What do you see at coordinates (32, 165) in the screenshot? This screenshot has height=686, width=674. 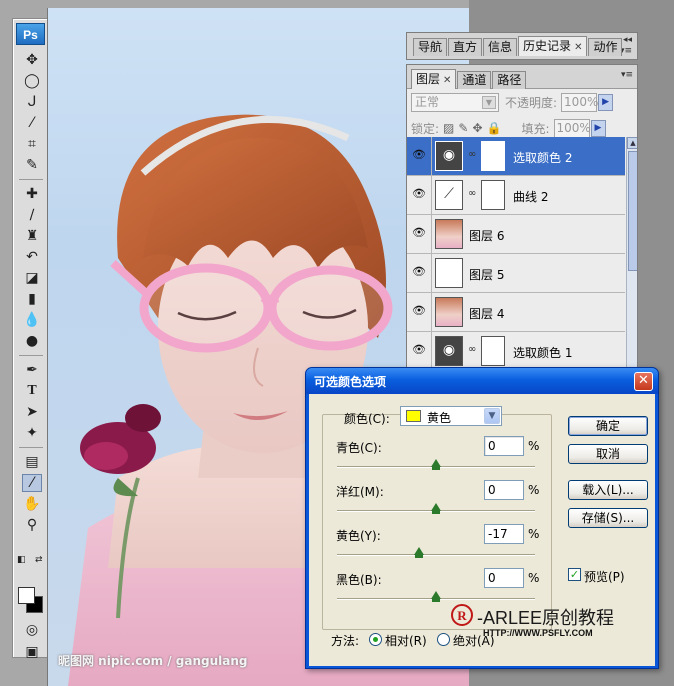 I see `slice-tool-icon: ✎` at bounding box center [32, 165].